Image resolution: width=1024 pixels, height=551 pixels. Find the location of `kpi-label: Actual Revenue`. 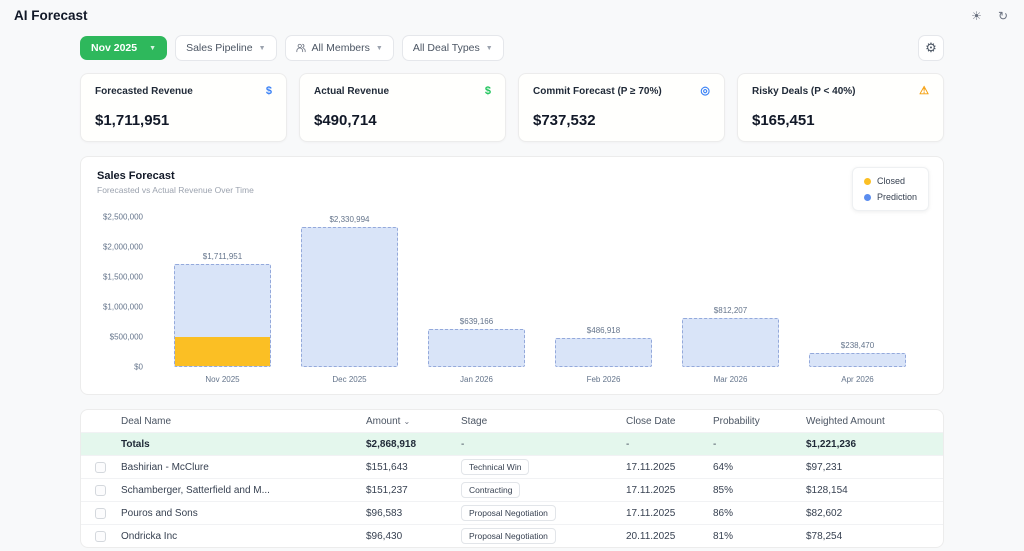

kpi-label: Actual Revenue is located at coordinates (352, 91).